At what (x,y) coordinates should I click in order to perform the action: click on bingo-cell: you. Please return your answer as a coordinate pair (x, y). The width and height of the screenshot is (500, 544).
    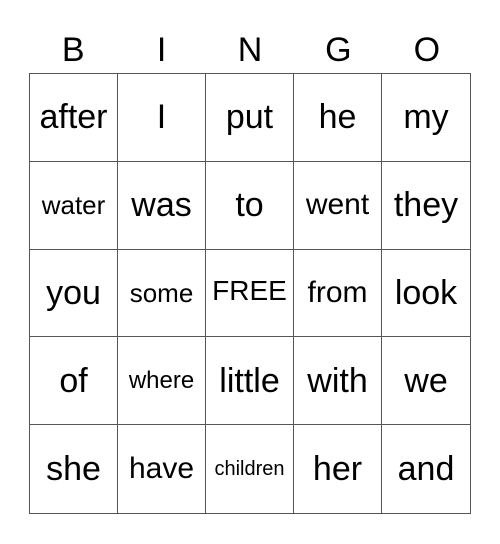
    Looking at the image, I should click on (74, 293).